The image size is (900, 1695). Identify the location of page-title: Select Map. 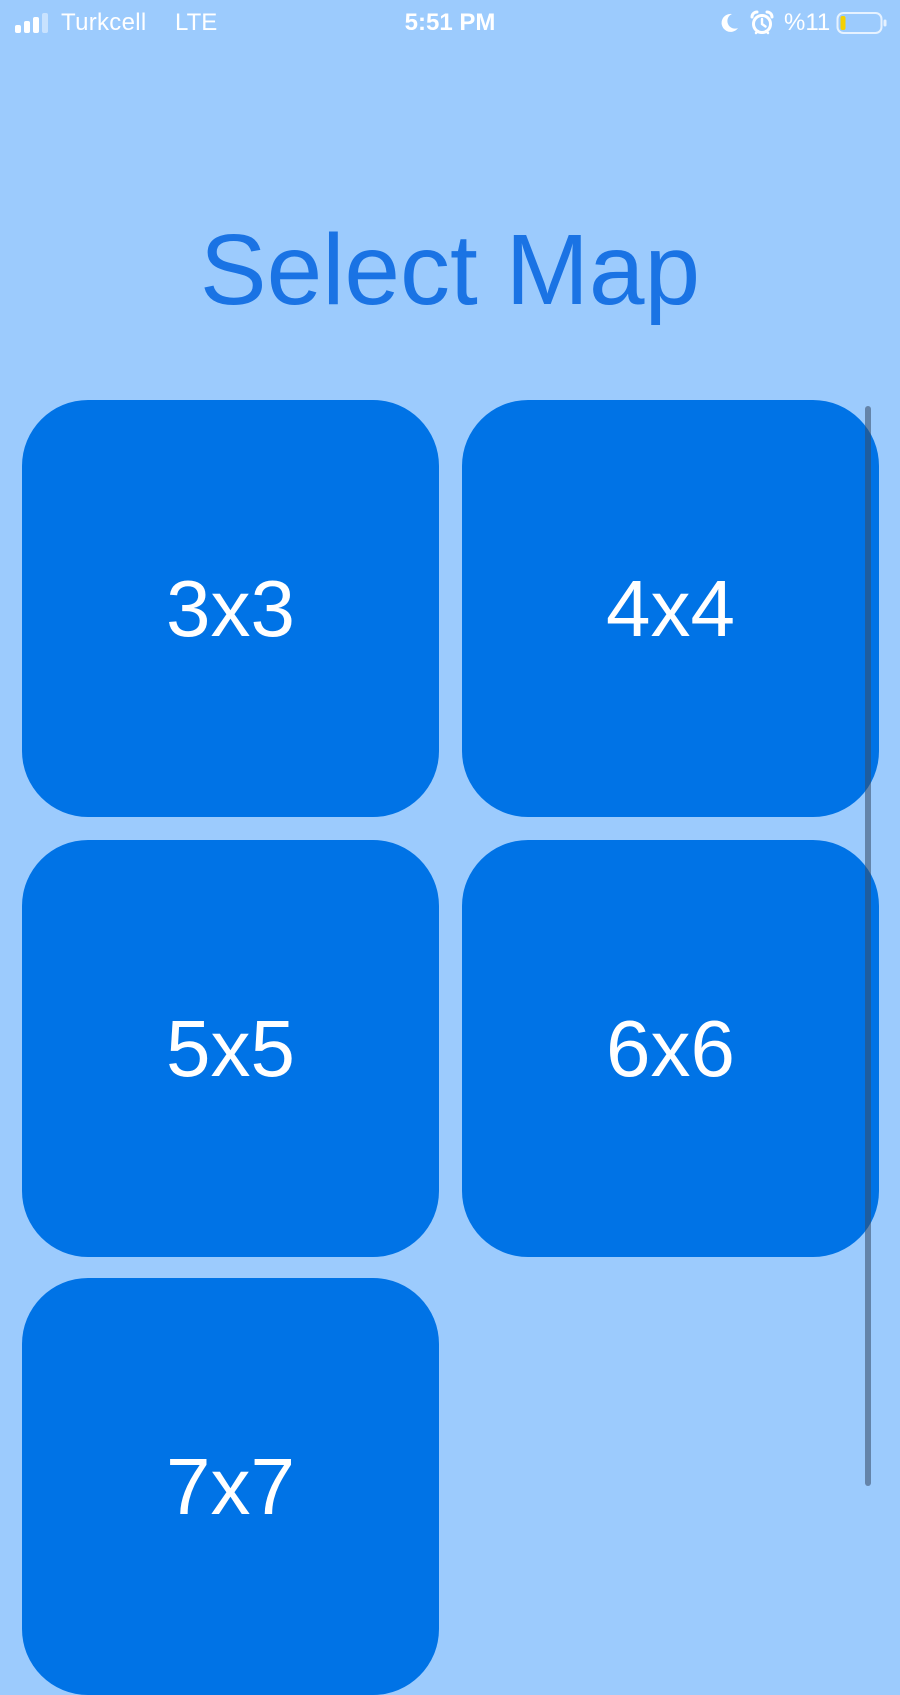
(450, 270).